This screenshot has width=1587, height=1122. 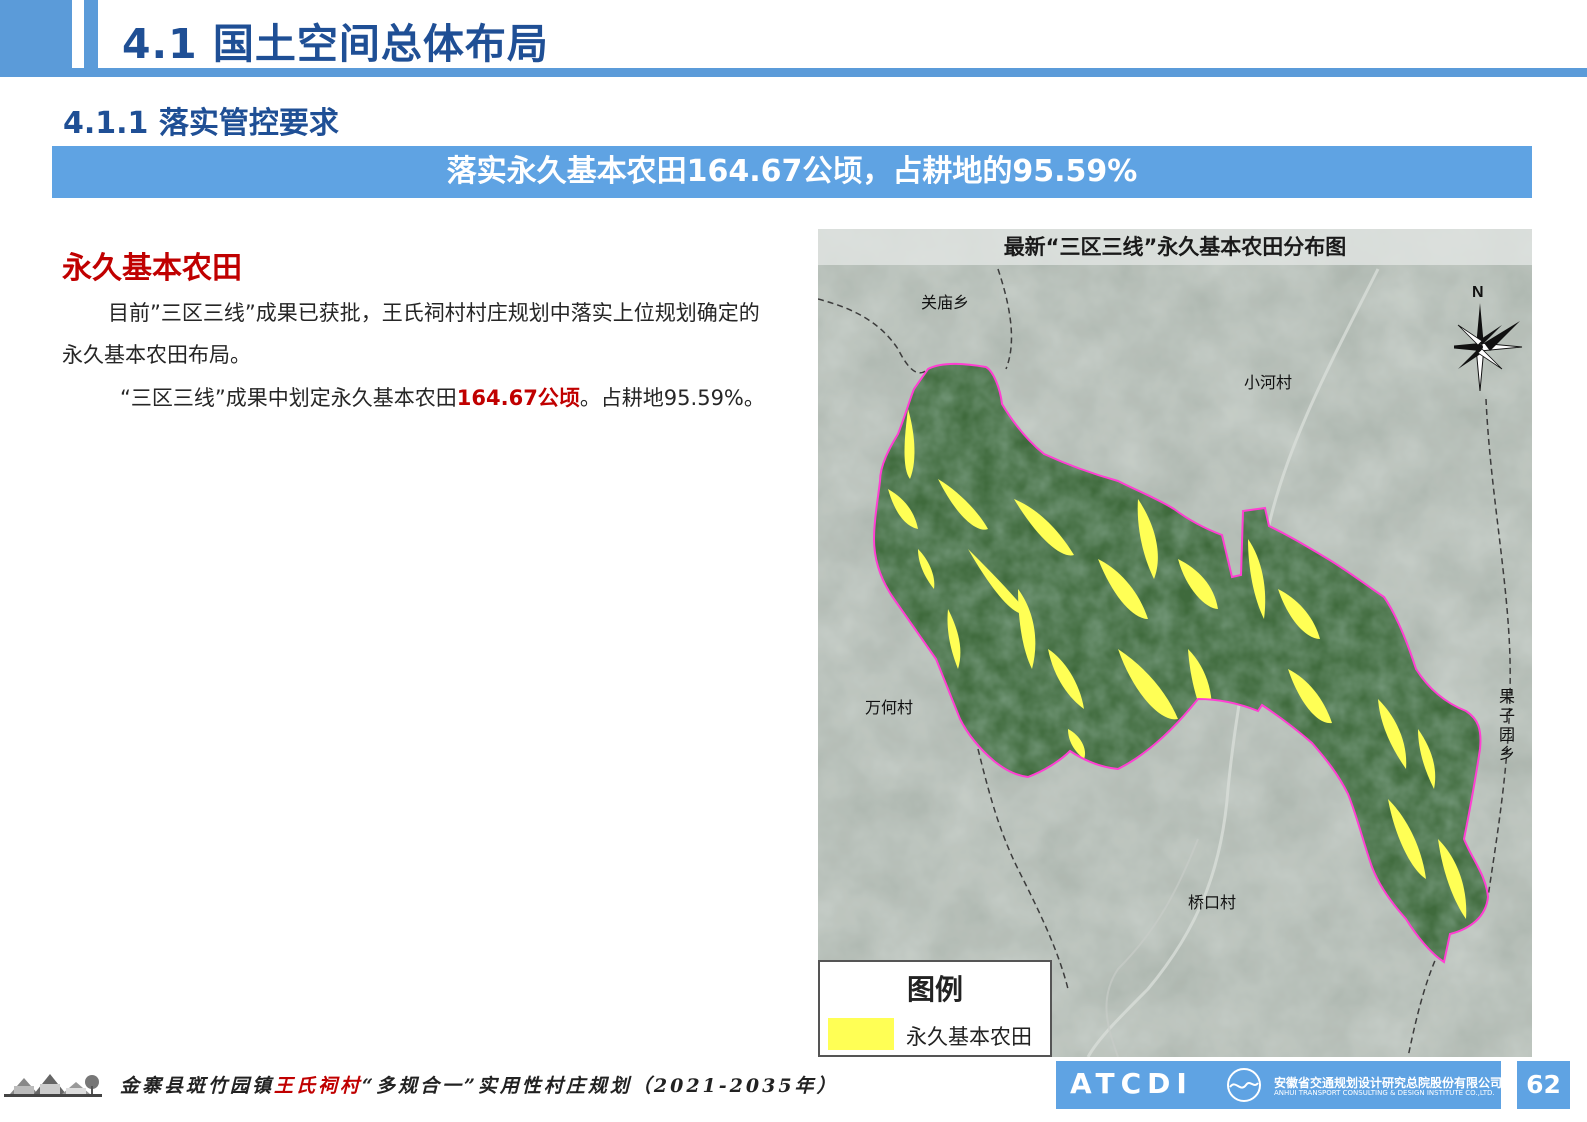 I want to click on village-sketch-logo, so click(x=53, y=1084).